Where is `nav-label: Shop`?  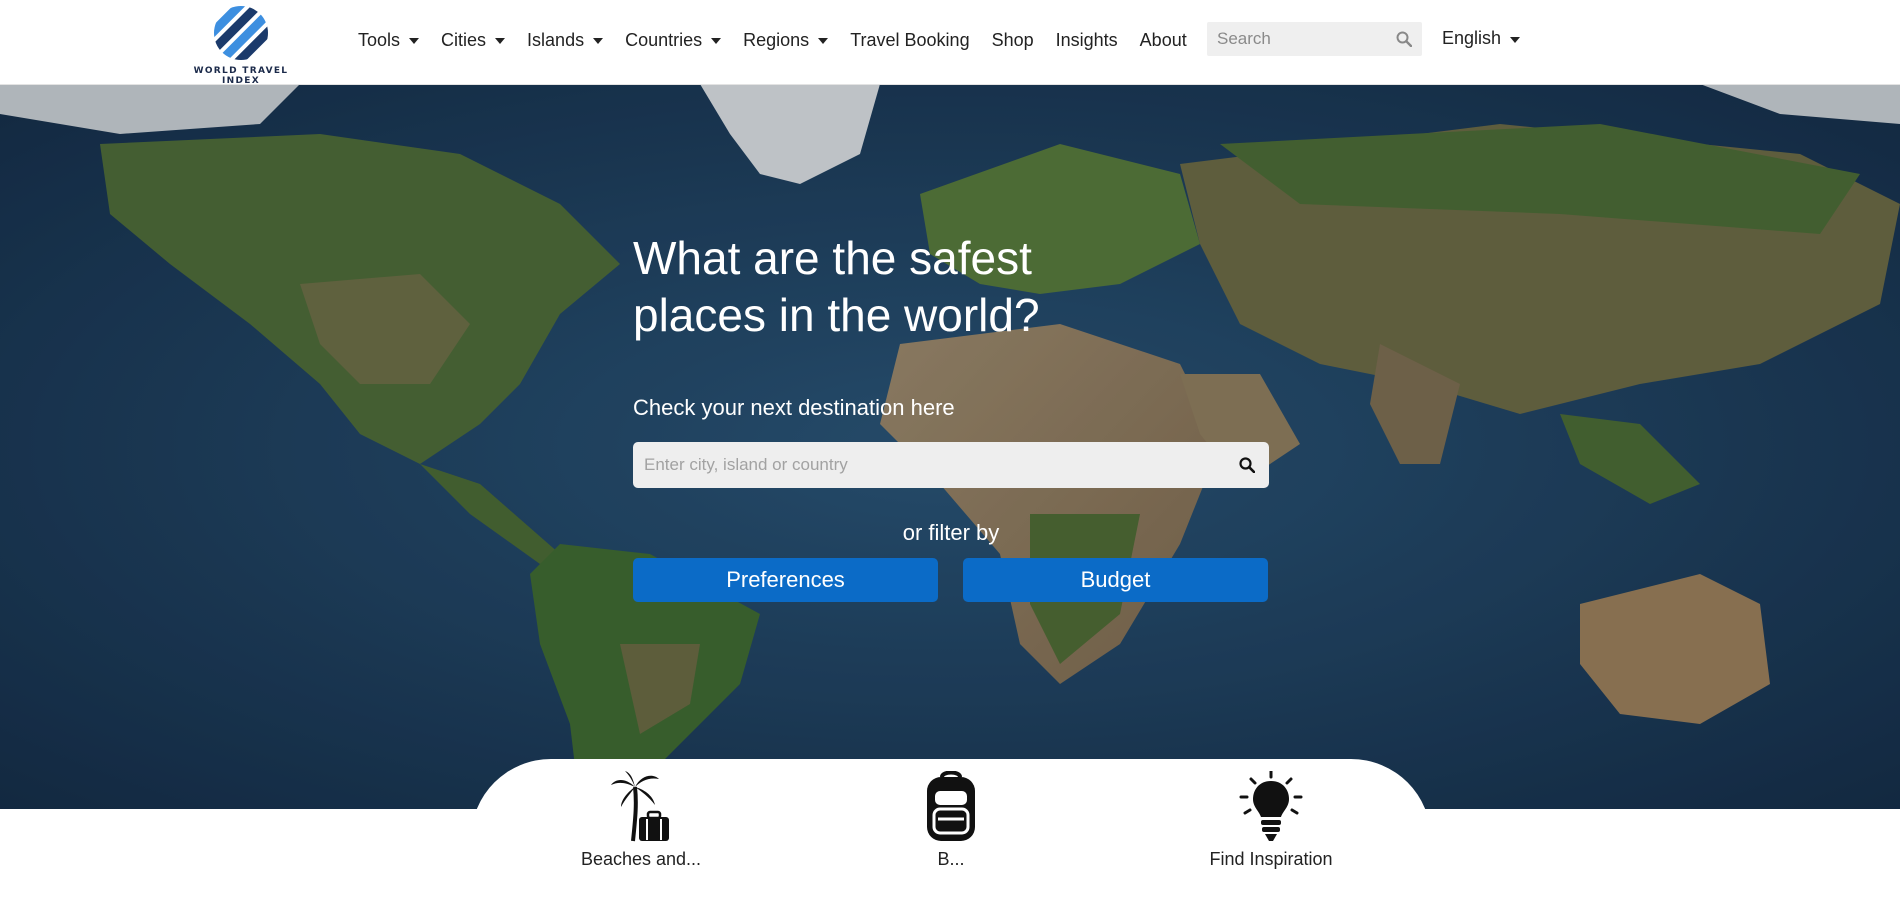
nav-label: Shop is located at coordinates (1012, 39).